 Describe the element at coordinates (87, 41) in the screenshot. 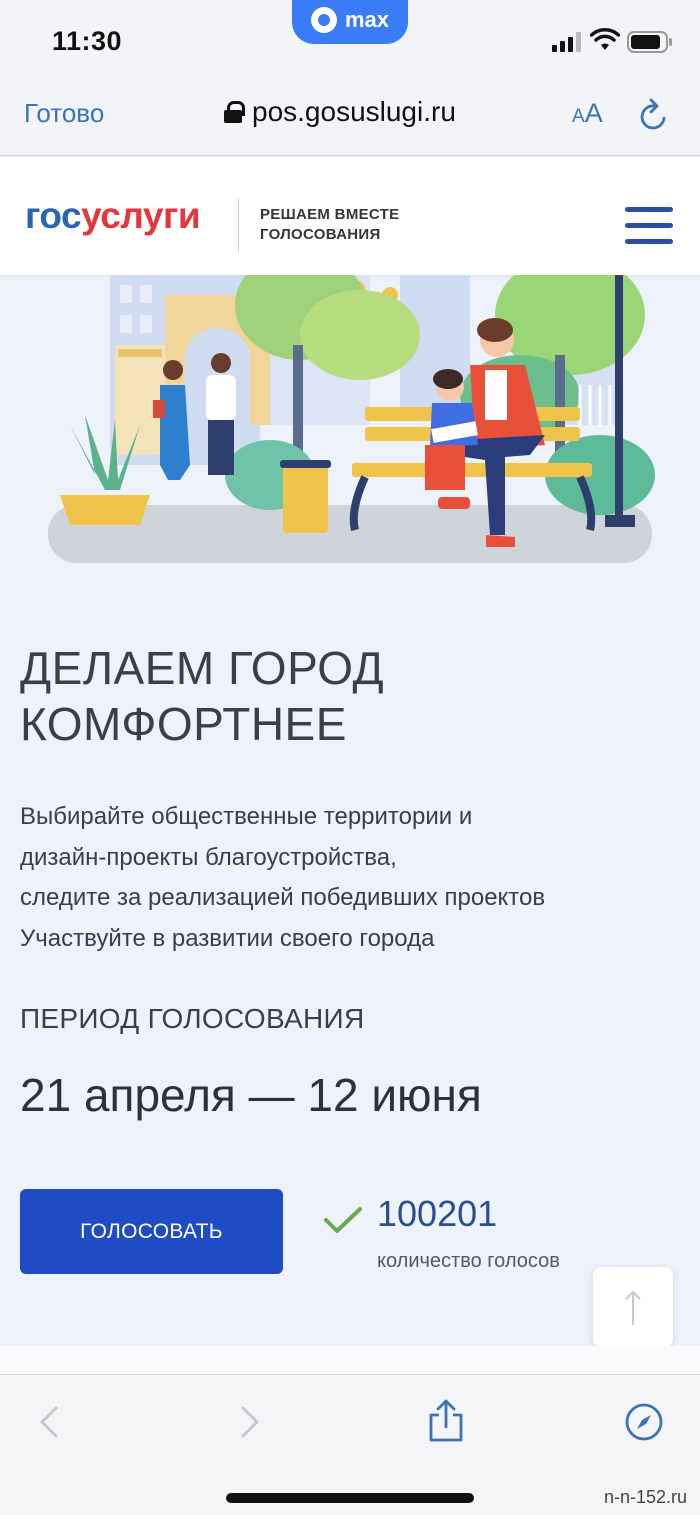

I see `status-time: 11:30` at that location.